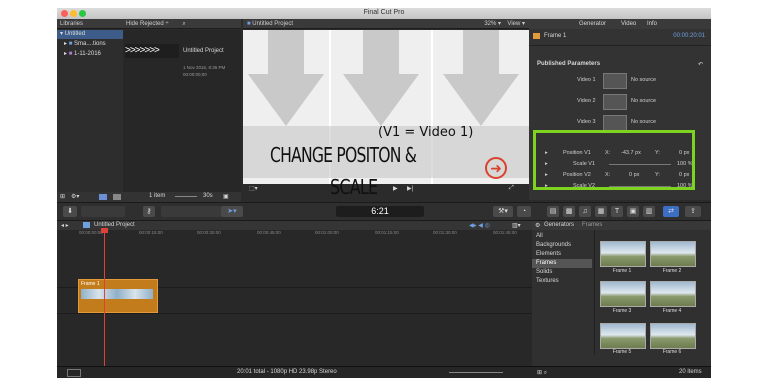  Describe the element at coordinates (633, 211) in the screenshot. I see `generators-icon: ▣` at that location.